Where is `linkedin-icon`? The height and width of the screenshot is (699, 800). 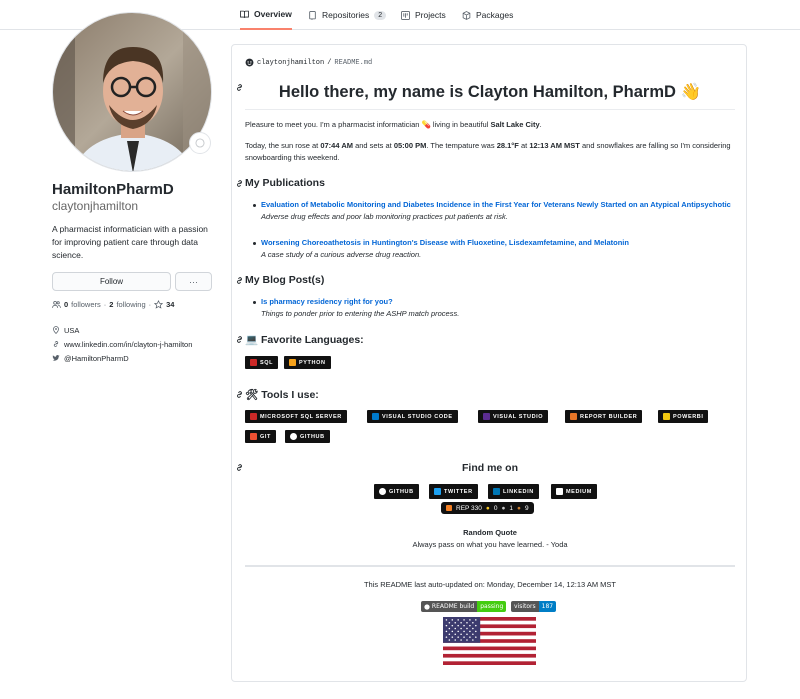
linkedin-icon is located at coordinates (496, 491).